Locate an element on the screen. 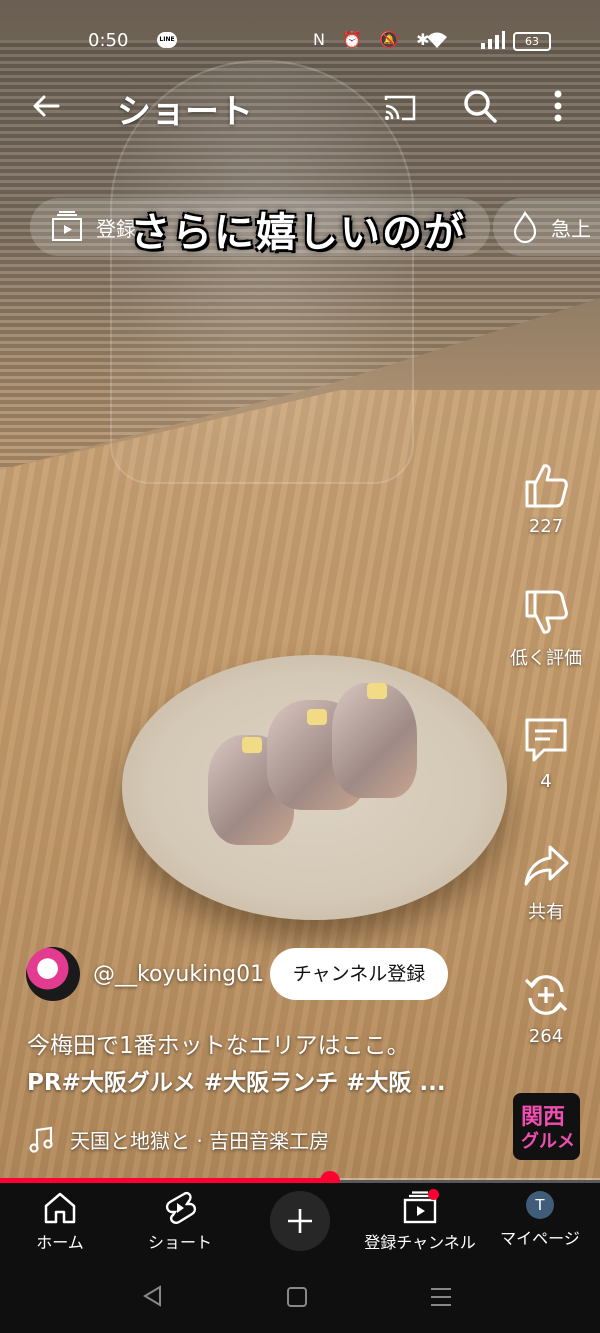  top-app-bar: ショート is located at coordinates (300, 108).